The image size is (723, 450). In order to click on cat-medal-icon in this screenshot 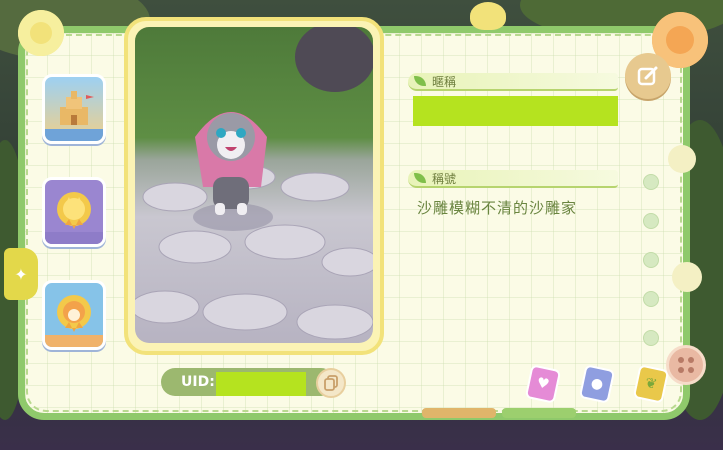, I will do `click(74, 210)`.